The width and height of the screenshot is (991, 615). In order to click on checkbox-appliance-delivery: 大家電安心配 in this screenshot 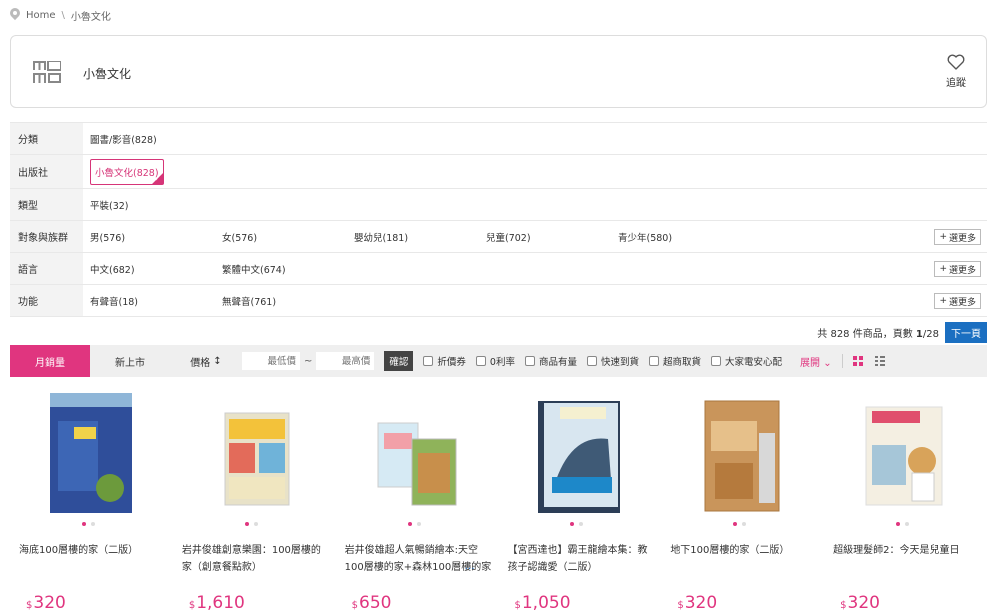, I will do `click(746, 361)`.